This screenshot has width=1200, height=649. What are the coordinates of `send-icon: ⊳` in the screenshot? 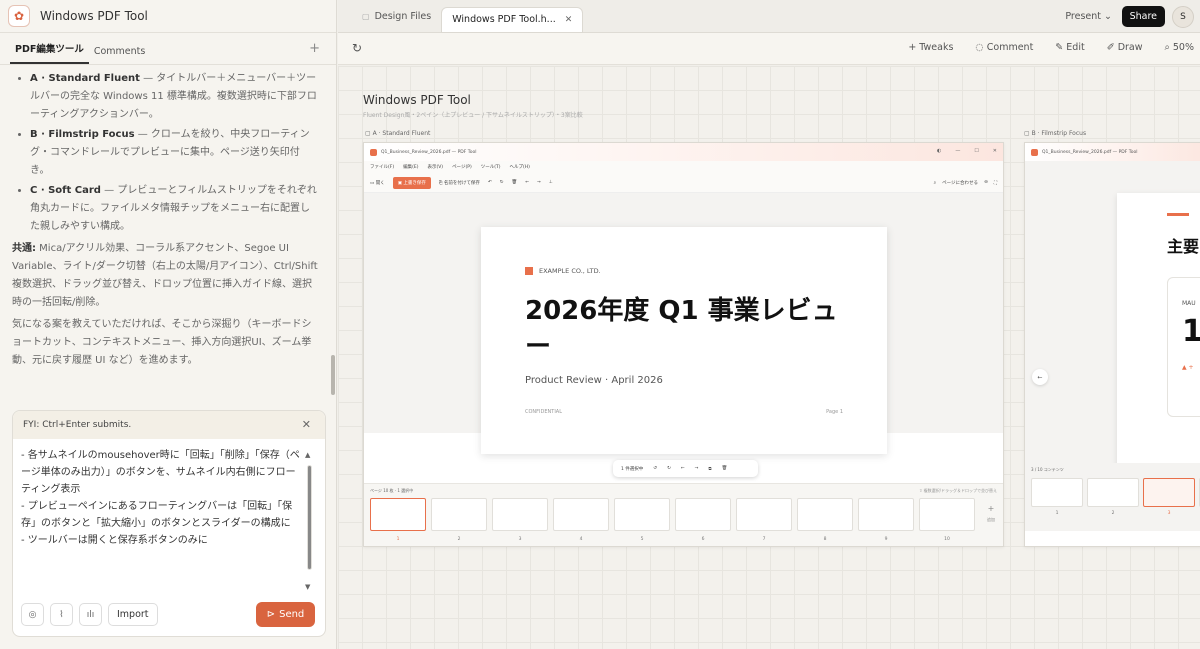 It's located at (271, 614).